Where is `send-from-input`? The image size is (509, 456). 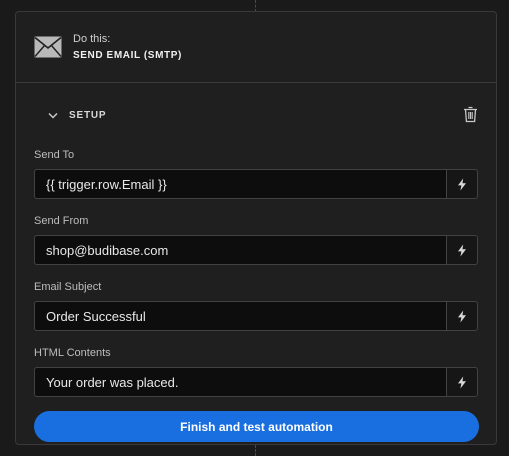
send-from-input is located at coordinates (240, 250).